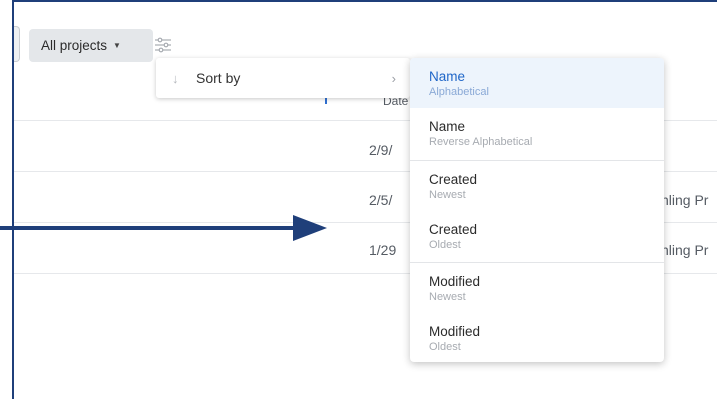 This screenshot has width=717, height=399. What do you see at coordinates (175, 78) in the screenshot?
I see `arrow-down-icon: ↓` at bounding box center [175, 78].